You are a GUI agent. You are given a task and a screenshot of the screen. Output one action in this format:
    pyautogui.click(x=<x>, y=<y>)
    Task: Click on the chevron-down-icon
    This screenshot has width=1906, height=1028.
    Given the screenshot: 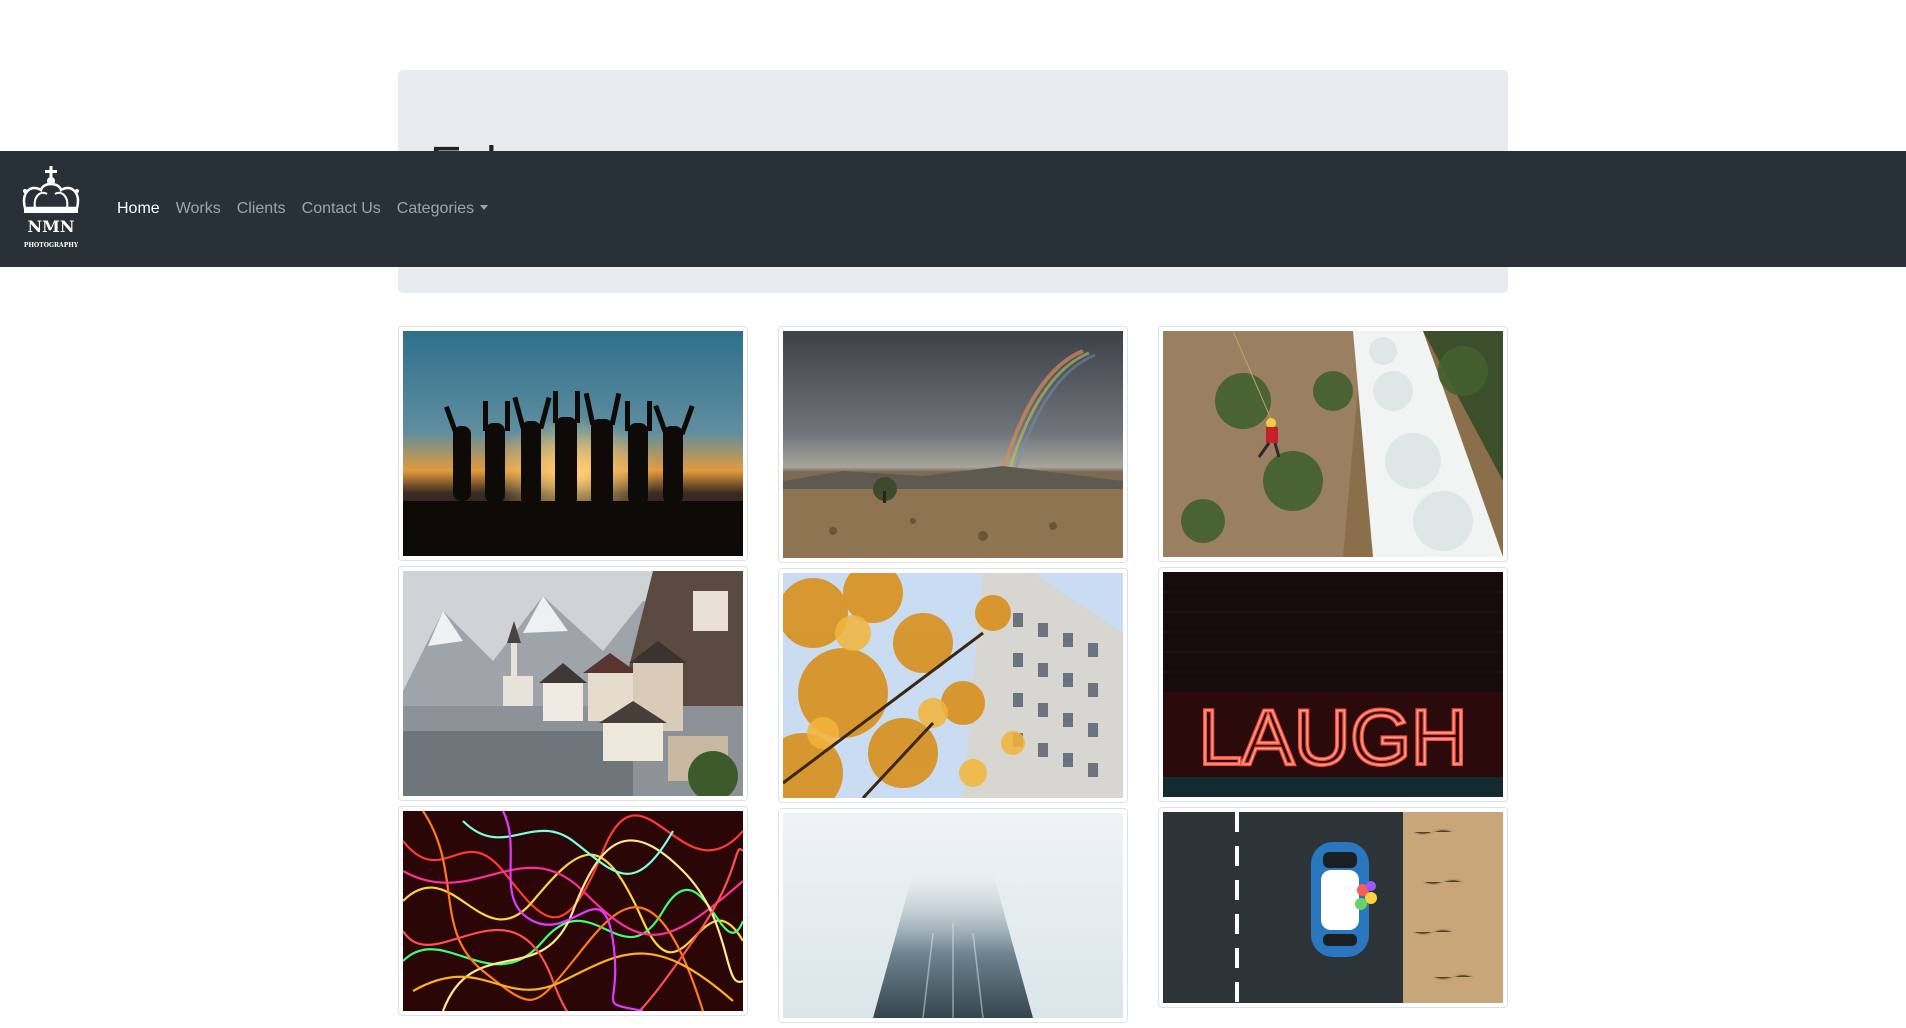 What is the action you would take?
    pyautogui.click(x=484, y=207)
    